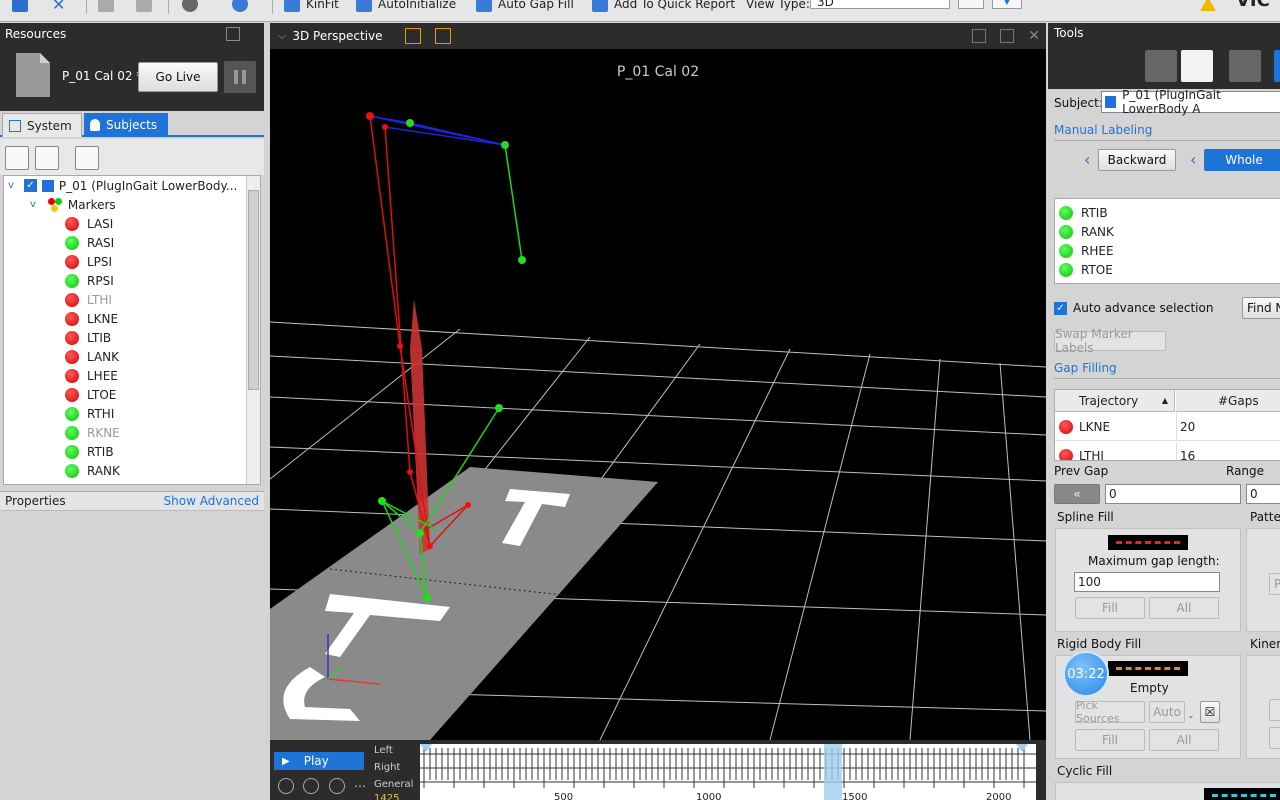 The height and width of the screenshot is (800, 1280). I want to click on timeline-ruler: 500 1000 1500 2000, so click(728, 772).